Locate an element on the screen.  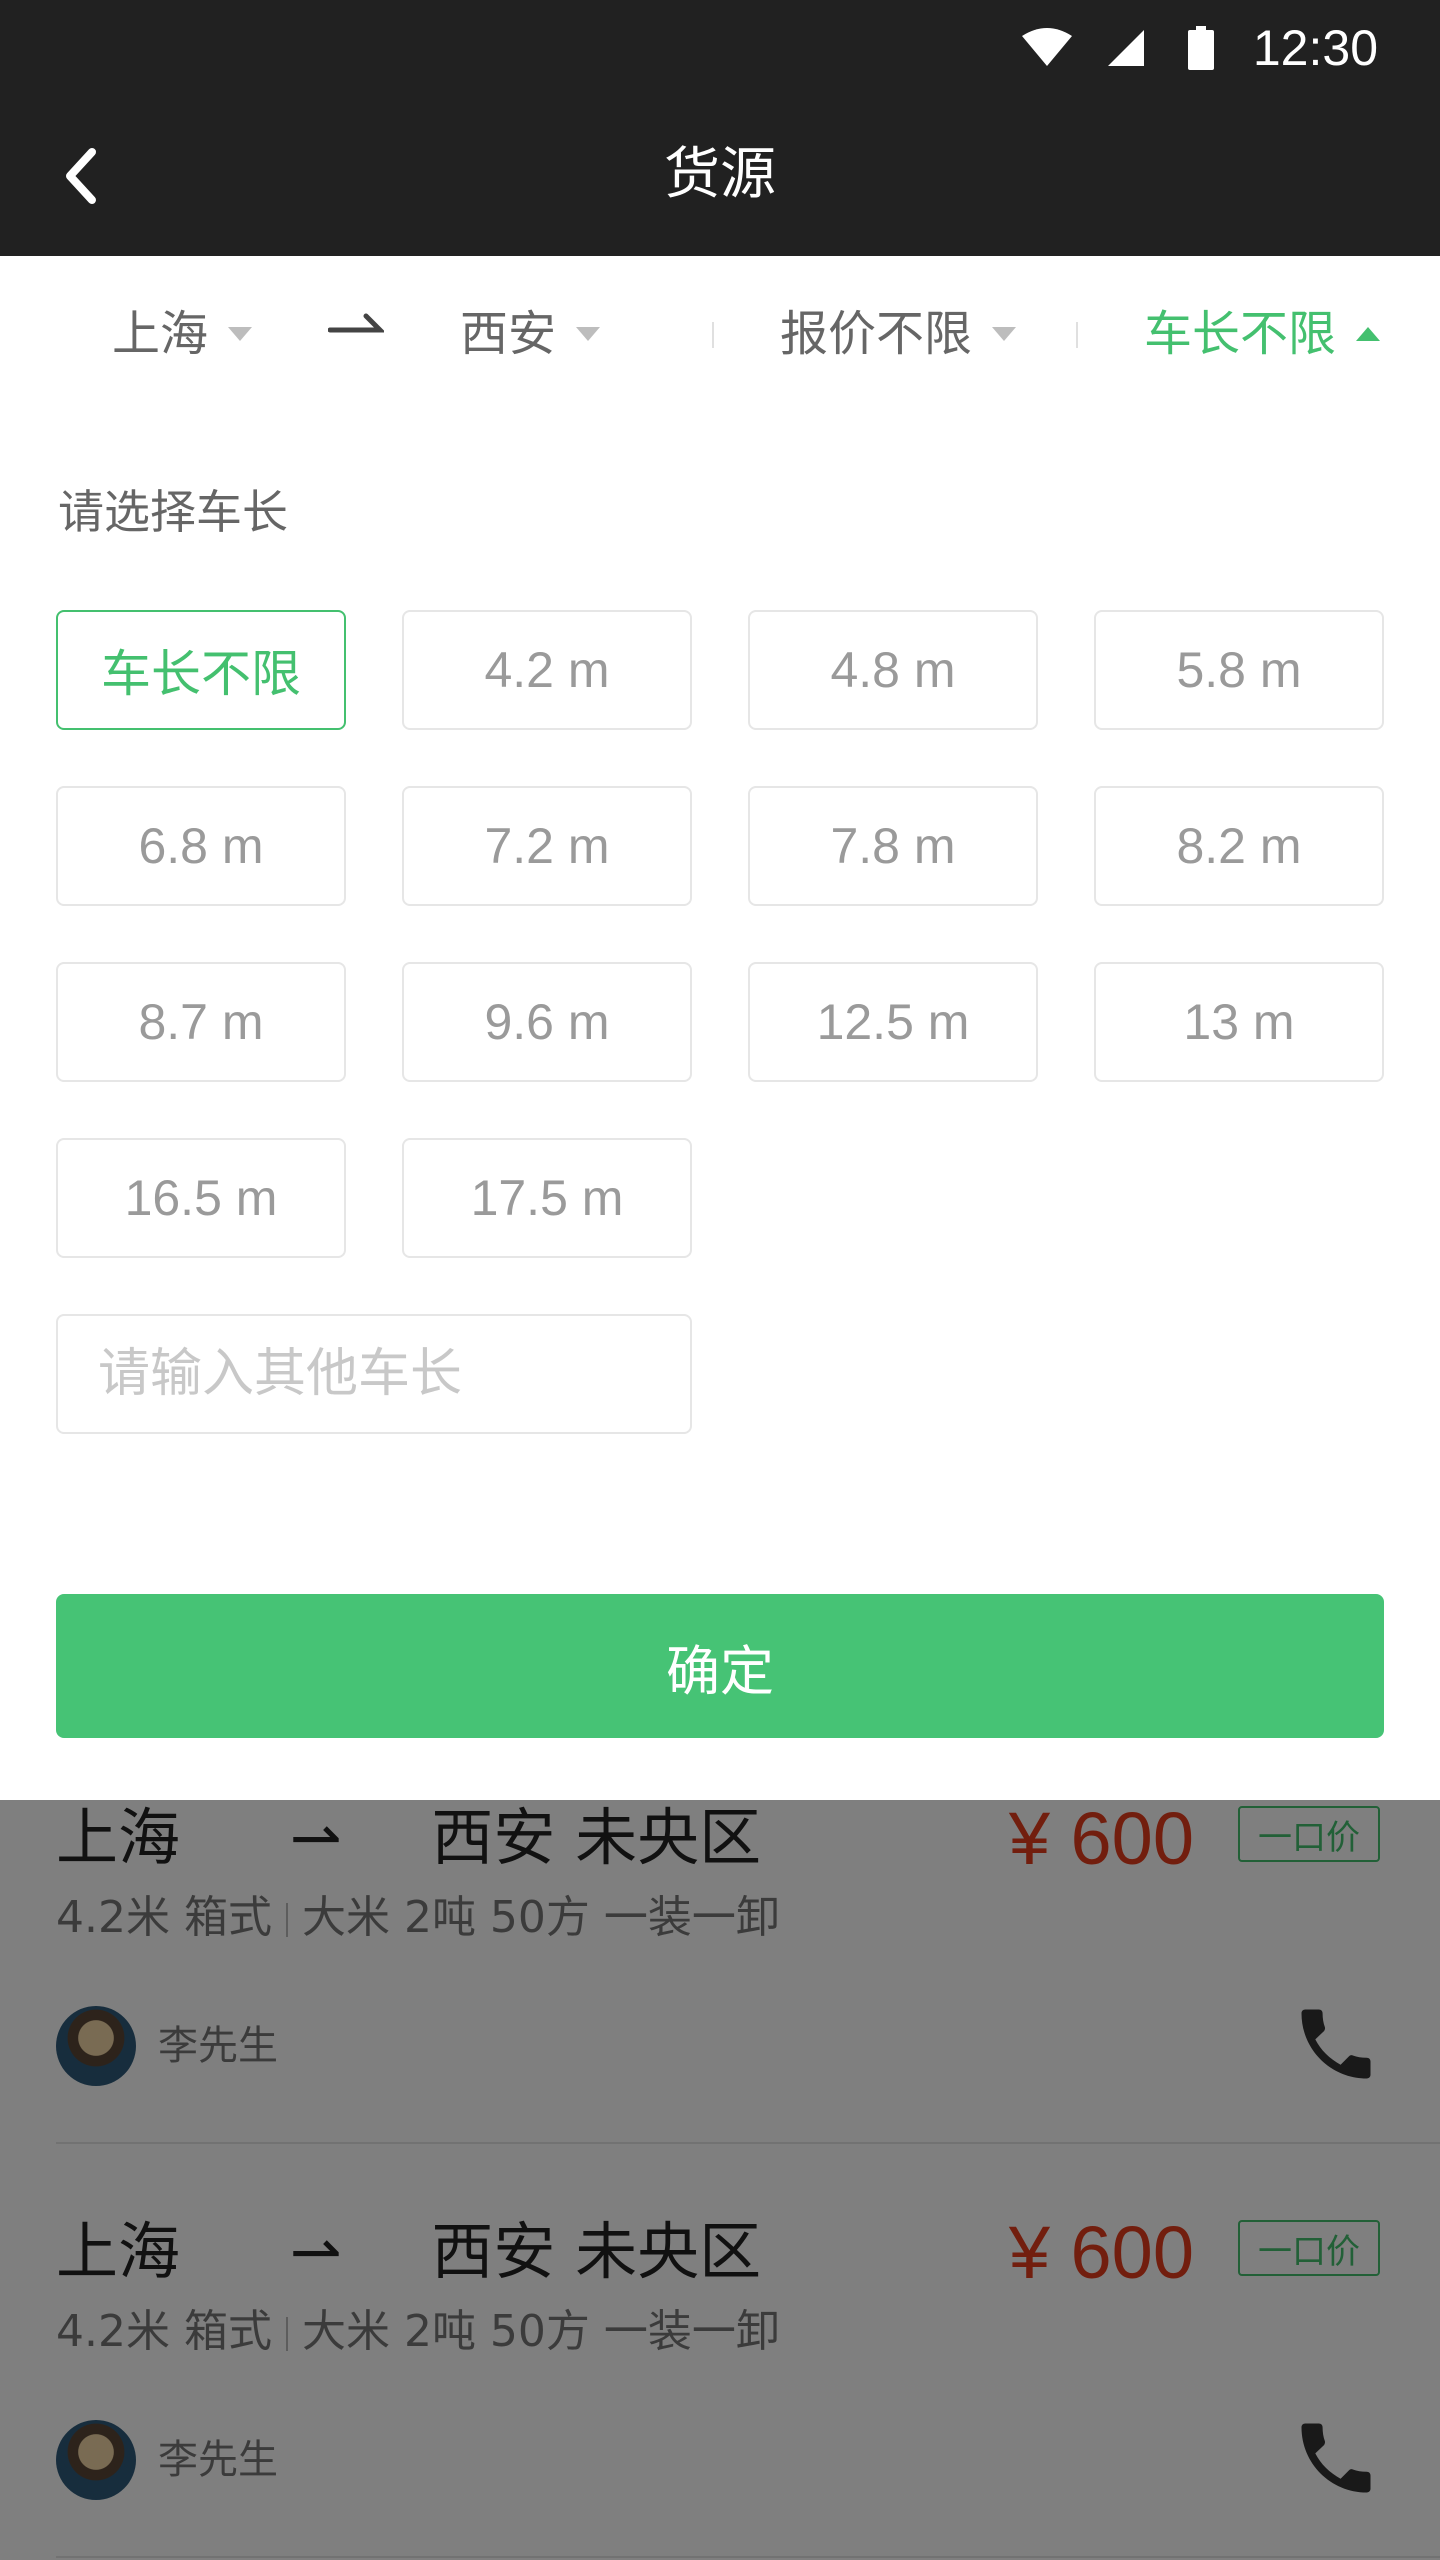
length-option: 5.8 m is located at coordinates (1239, 670).